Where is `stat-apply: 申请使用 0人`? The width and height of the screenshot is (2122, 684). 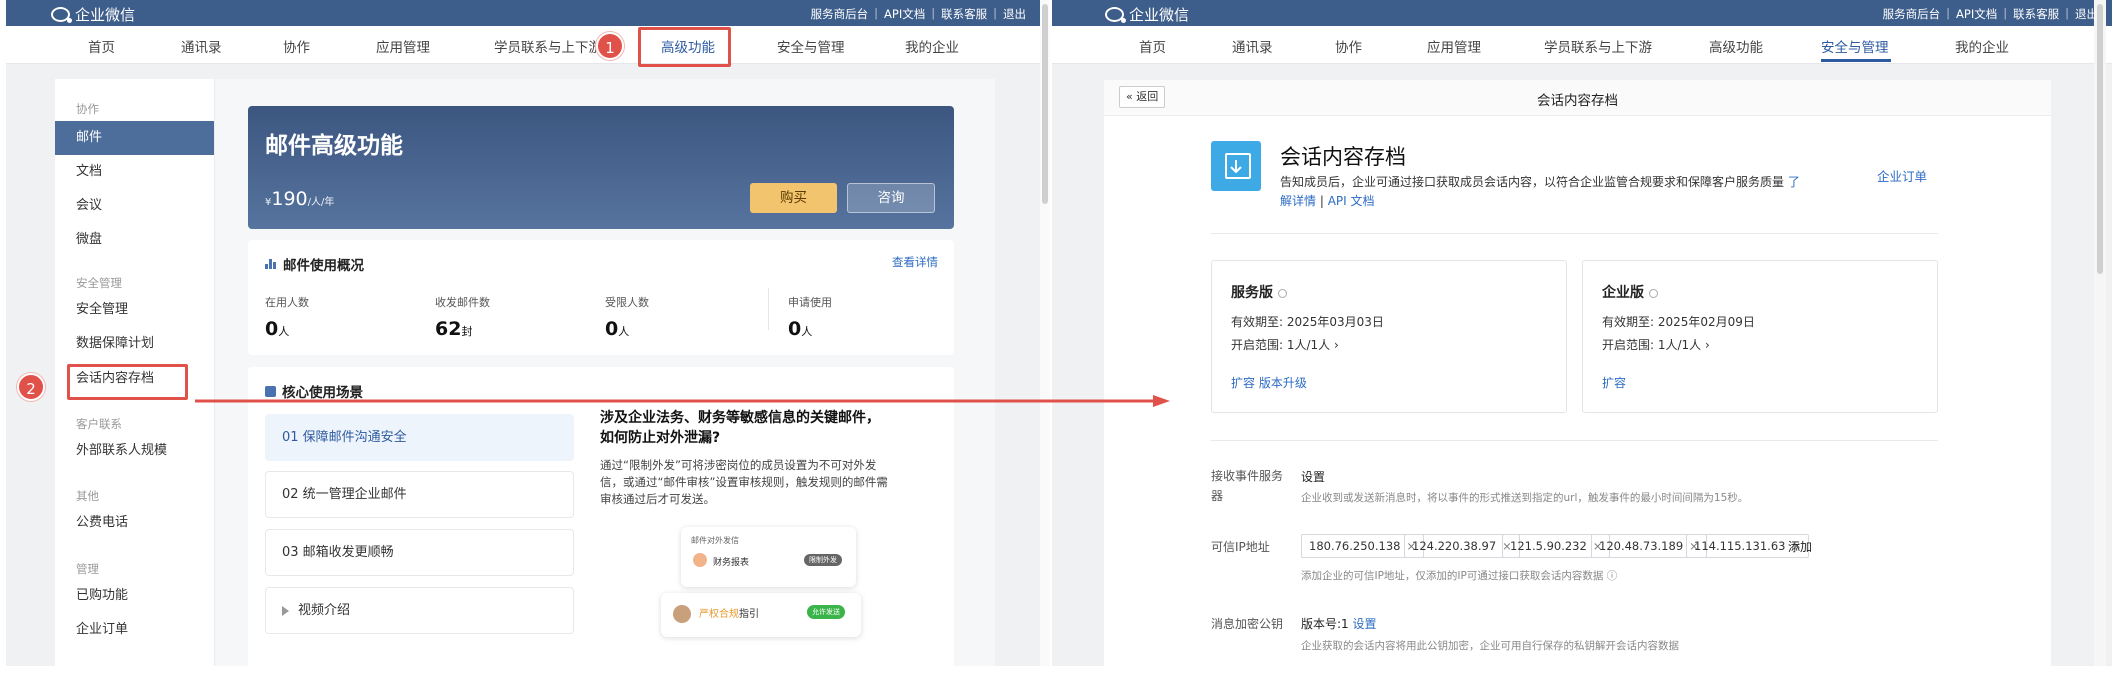 stat-apply: 申请使用 0人 is located at coordinates (810, 318).